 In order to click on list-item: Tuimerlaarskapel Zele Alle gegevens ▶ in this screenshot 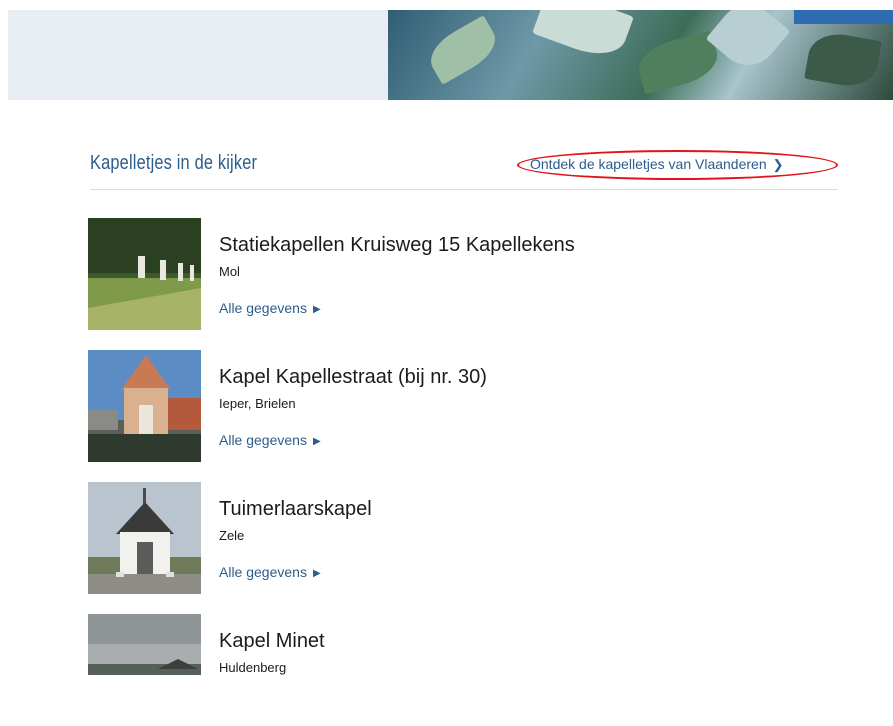, I will do `click(448, 538)`.